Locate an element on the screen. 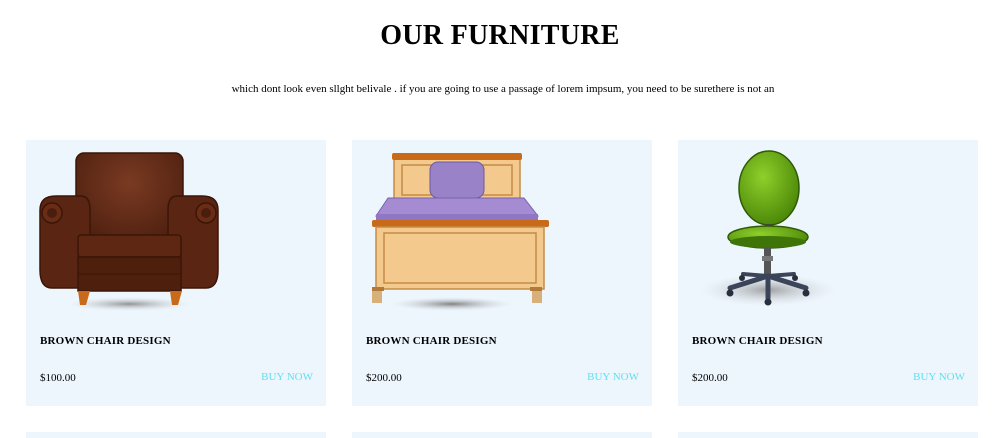 The width and height of the screenshot is (1000, 438). office-chair-image is located at coordinates (768, 228).